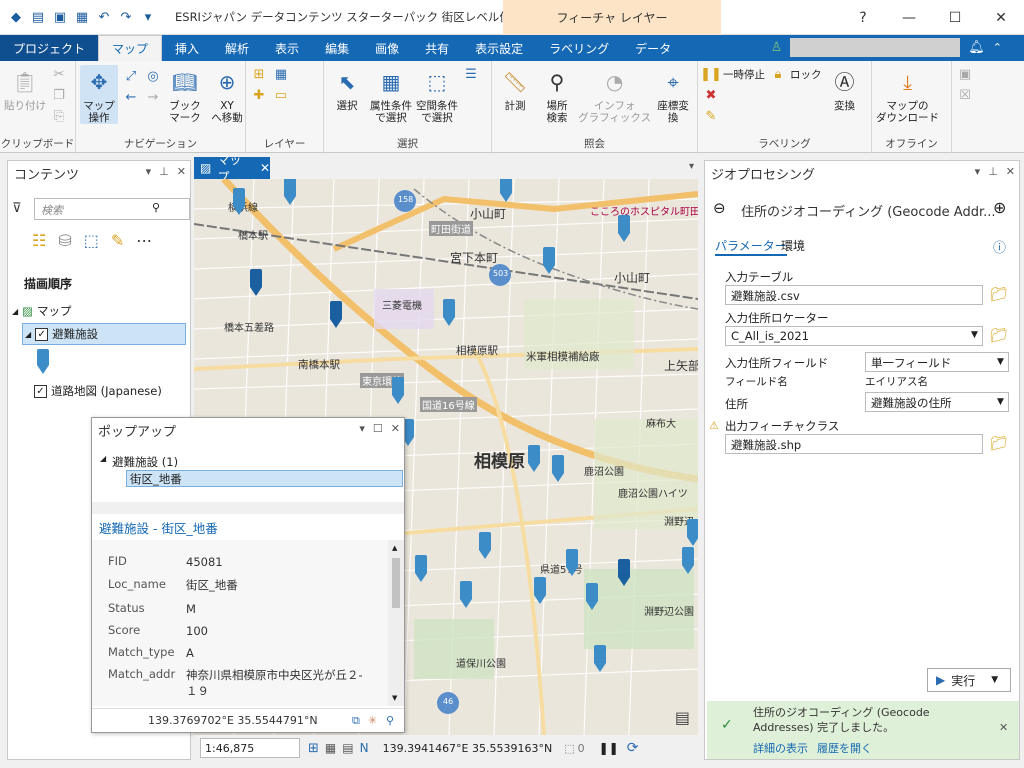 The width and height of the screenshot is (1024, 768). What do you see at coordinates (396, 583) in the screenshot?
I see `scroll-thumb` at bounding box center [396, 583].